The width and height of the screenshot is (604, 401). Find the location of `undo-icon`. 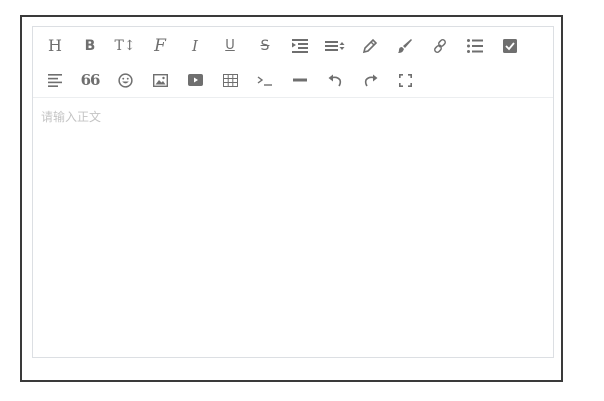

undo-icon is located at coordinates (334, 80).